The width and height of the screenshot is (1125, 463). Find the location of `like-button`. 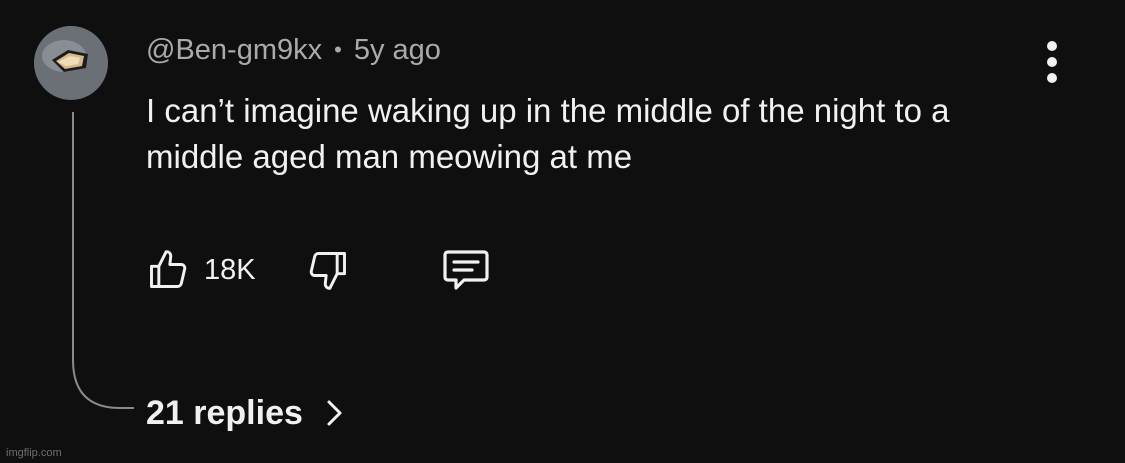

like-button is located at coordinates (168, 270).